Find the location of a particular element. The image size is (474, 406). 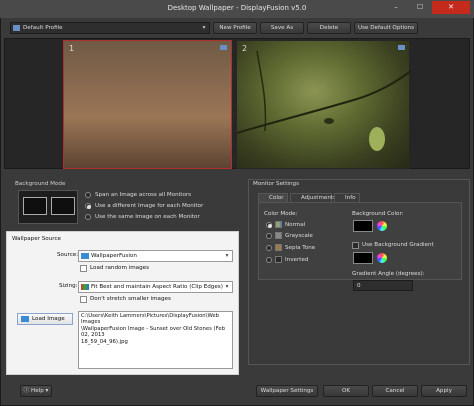

use-default-options-button: Use Default Options is located at coordinates (386, 28).